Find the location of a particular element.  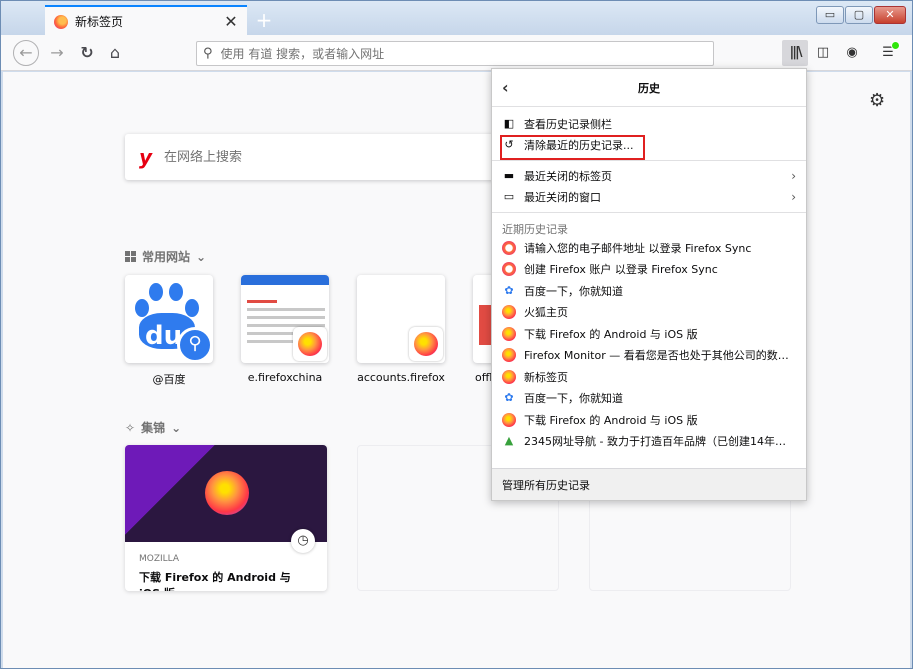

minimize-button: ▭ is located at coordinates (830, 15).